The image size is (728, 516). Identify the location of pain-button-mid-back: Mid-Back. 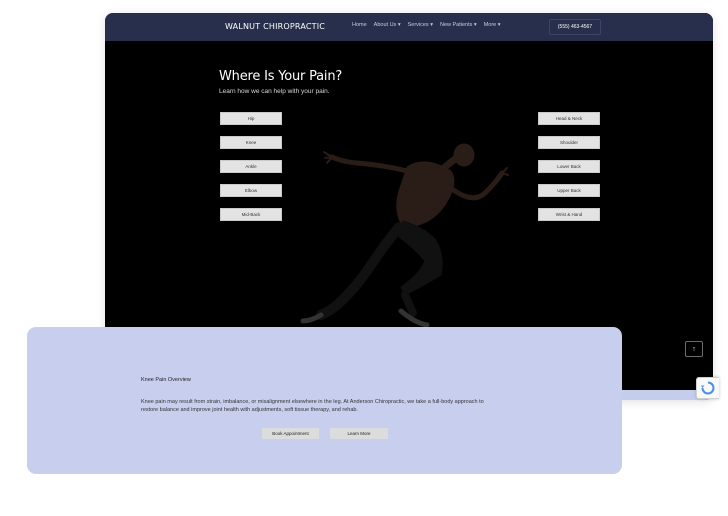
(251, 214).